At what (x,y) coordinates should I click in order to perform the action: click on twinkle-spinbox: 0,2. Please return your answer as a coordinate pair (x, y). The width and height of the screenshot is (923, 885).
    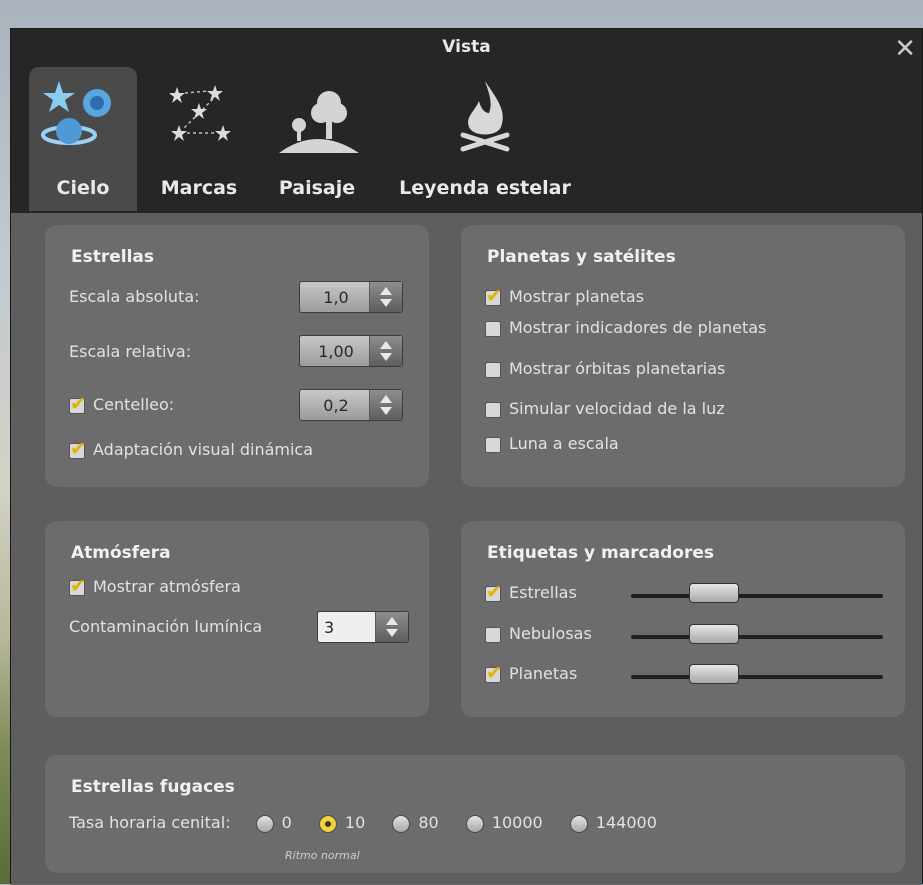
    Looking at the image, I should click on (351, 405).